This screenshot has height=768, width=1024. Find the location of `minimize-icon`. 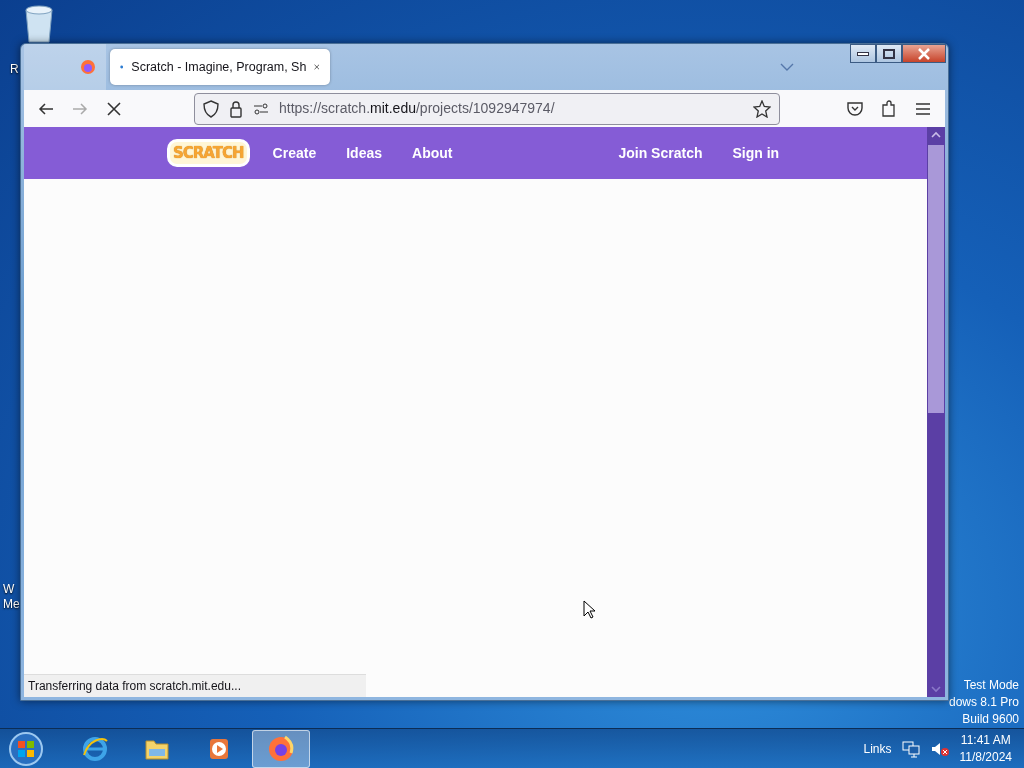

minimize-icon is located at coordinates (863, 53).